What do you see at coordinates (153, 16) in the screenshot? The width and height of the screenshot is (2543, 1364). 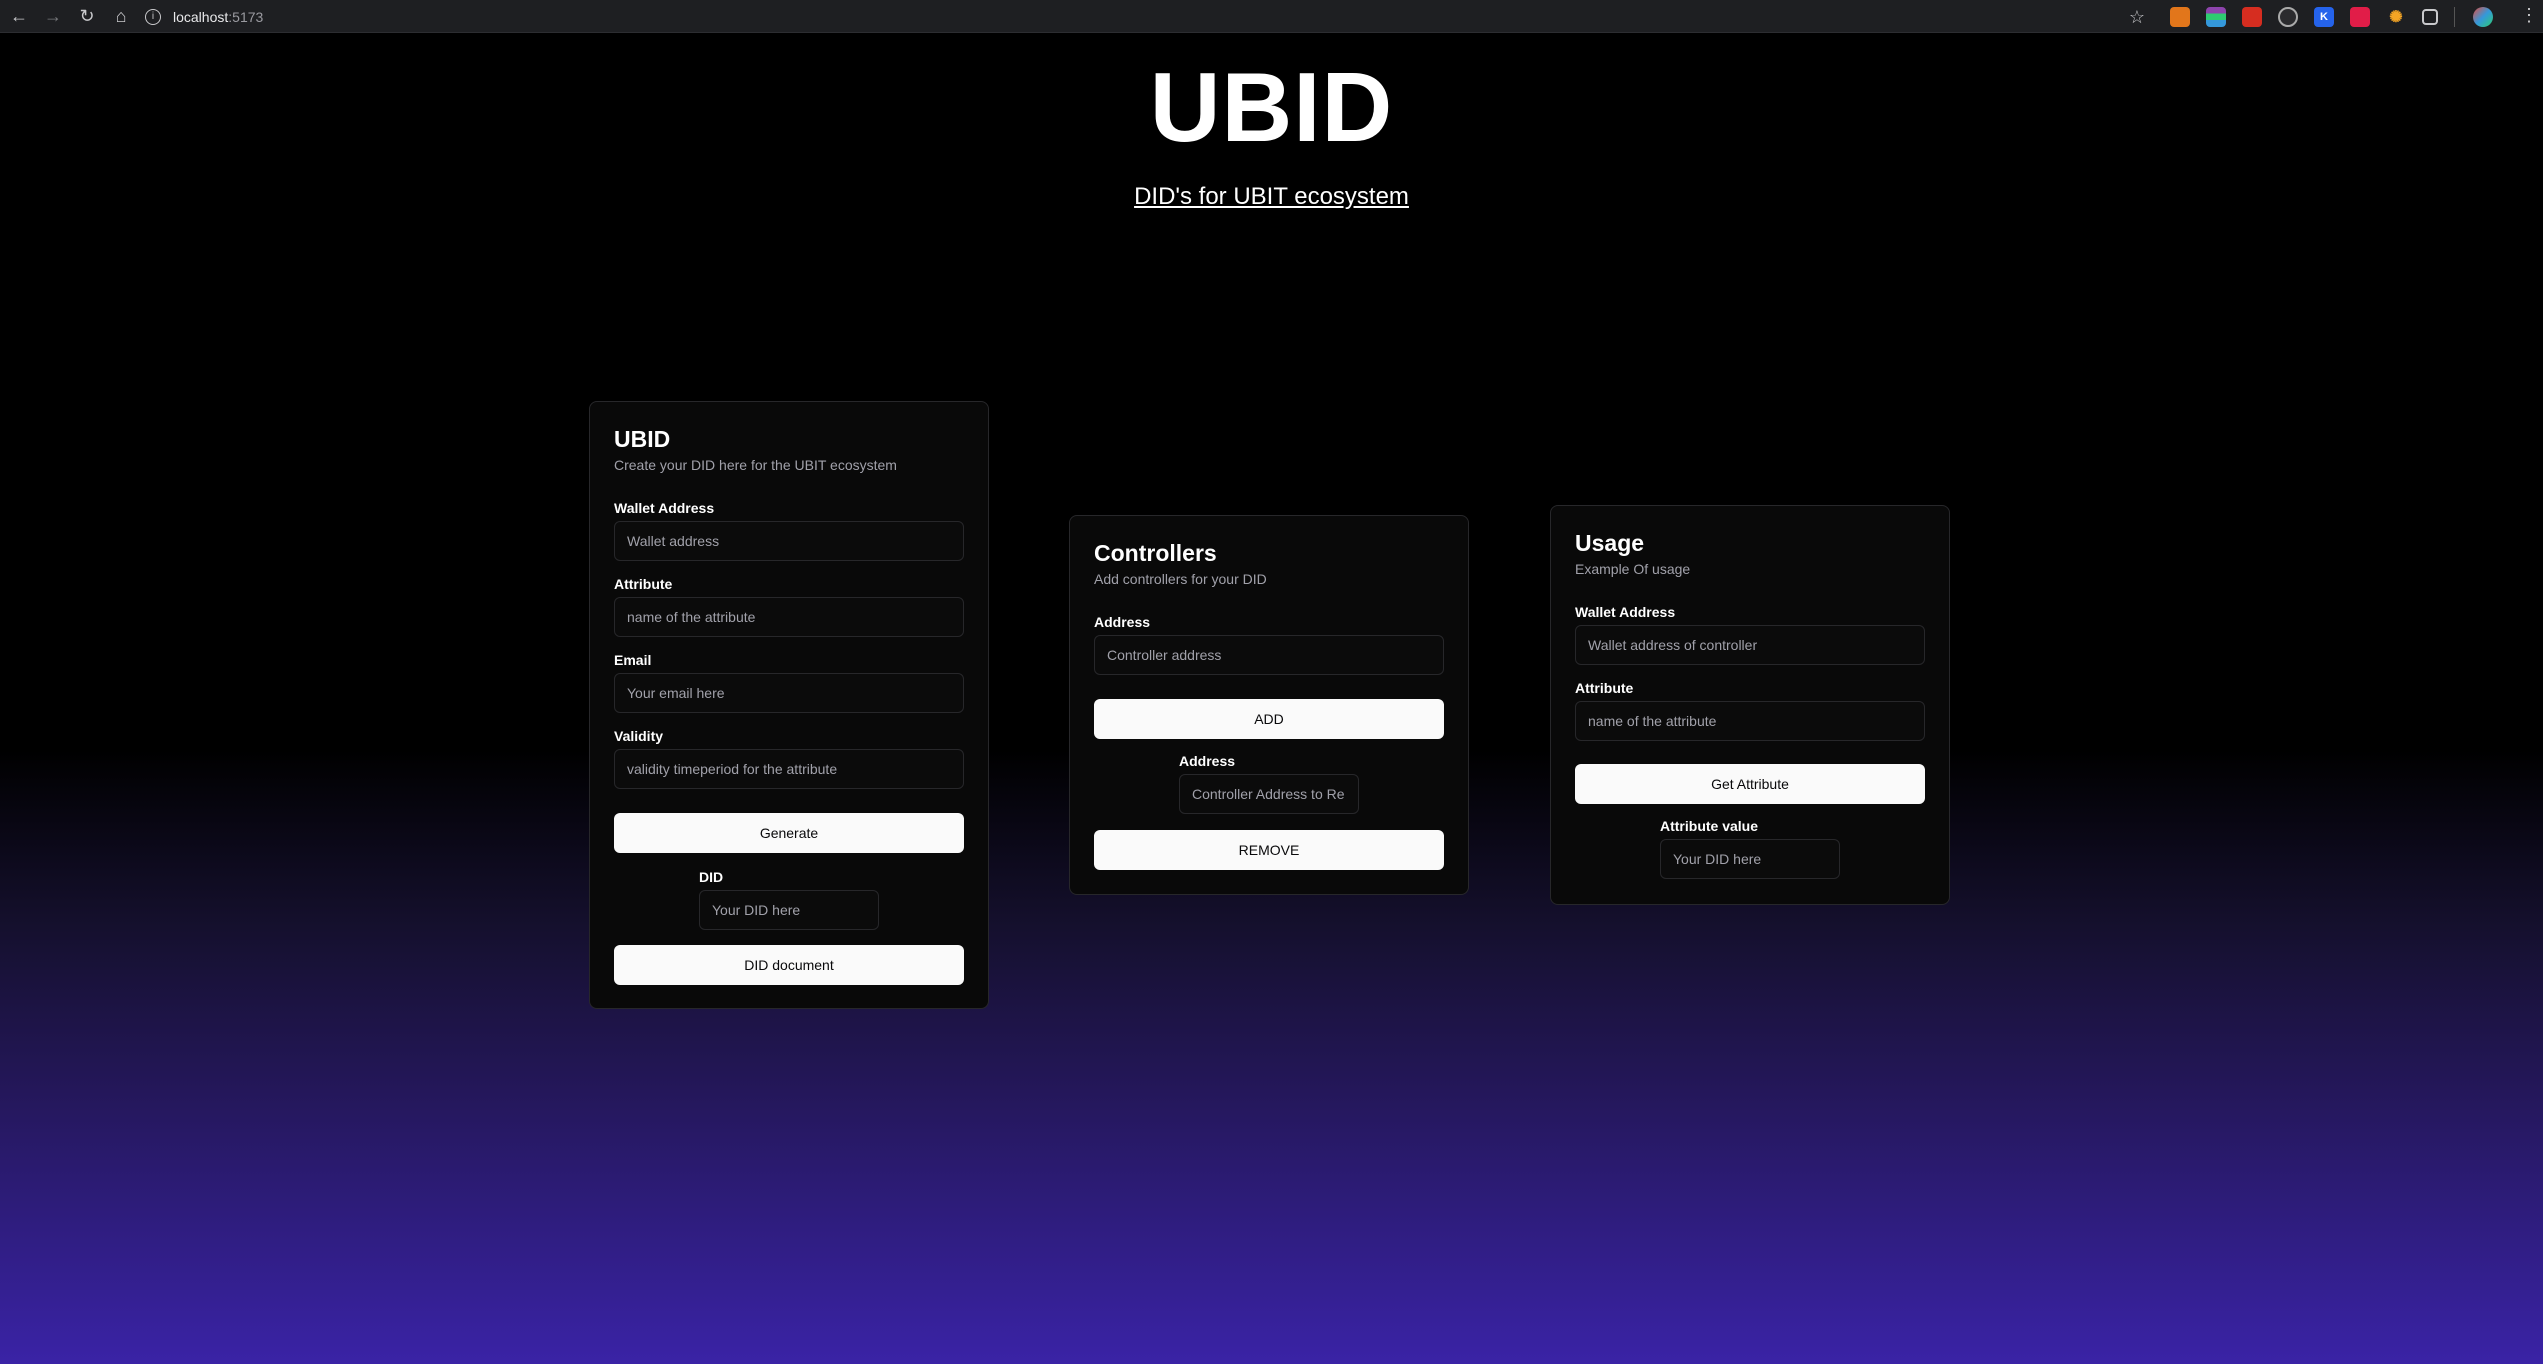 I see `site-info-icon: i` at bounding box center [153, 16].